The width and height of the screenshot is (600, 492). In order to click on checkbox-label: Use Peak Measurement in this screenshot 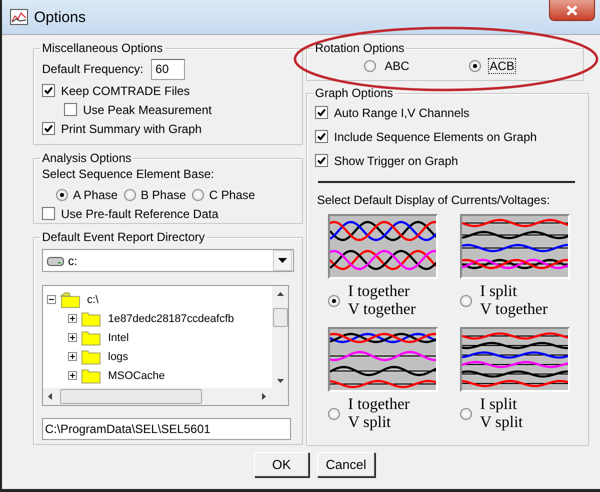, I will do `click(147, 109)`.